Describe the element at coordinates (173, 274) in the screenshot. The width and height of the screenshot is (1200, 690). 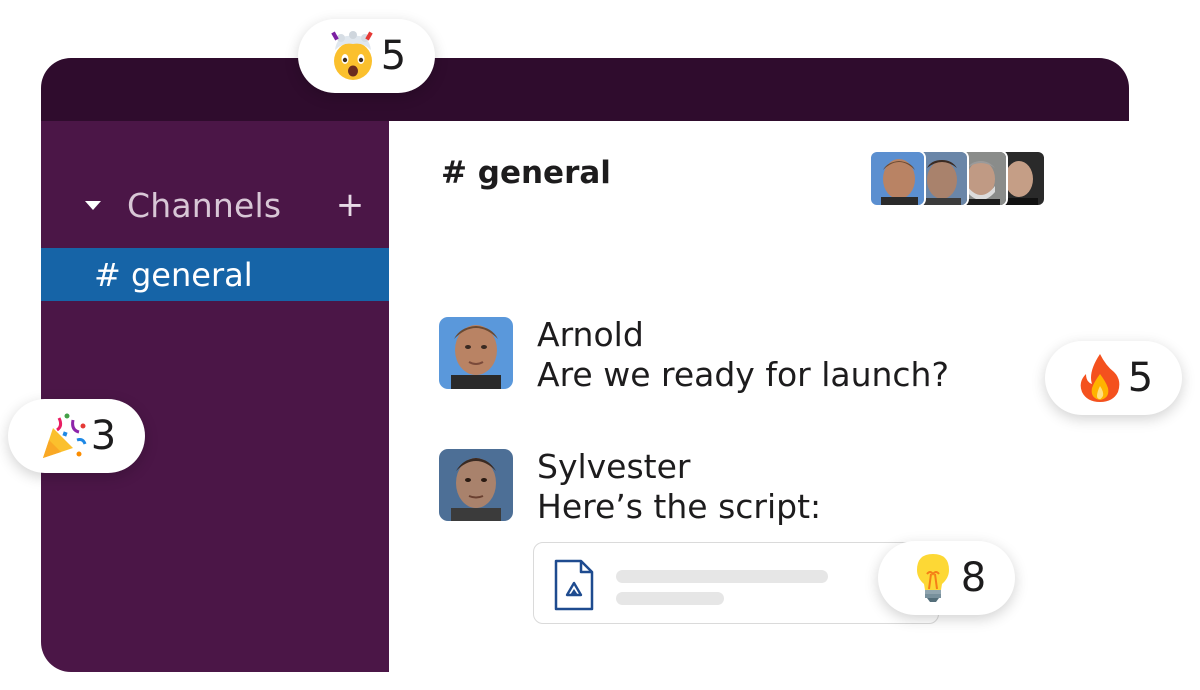
I see `sidebar-item-label: # general` at that location.